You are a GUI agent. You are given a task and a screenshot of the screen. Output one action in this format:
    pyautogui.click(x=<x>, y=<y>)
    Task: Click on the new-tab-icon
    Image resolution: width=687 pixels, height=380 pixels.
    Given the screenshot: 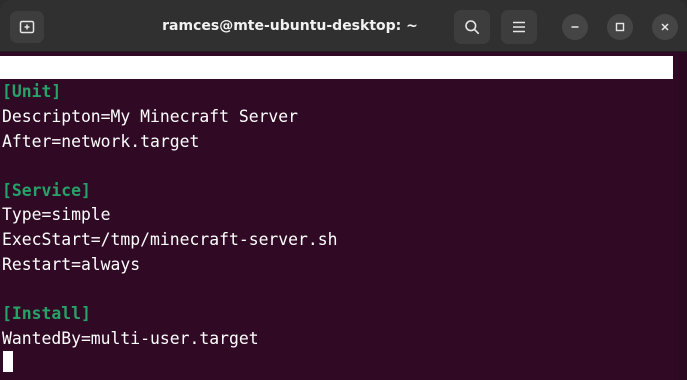 What is the action you would take?
    pyautogui.click(x=27, y=27)
    